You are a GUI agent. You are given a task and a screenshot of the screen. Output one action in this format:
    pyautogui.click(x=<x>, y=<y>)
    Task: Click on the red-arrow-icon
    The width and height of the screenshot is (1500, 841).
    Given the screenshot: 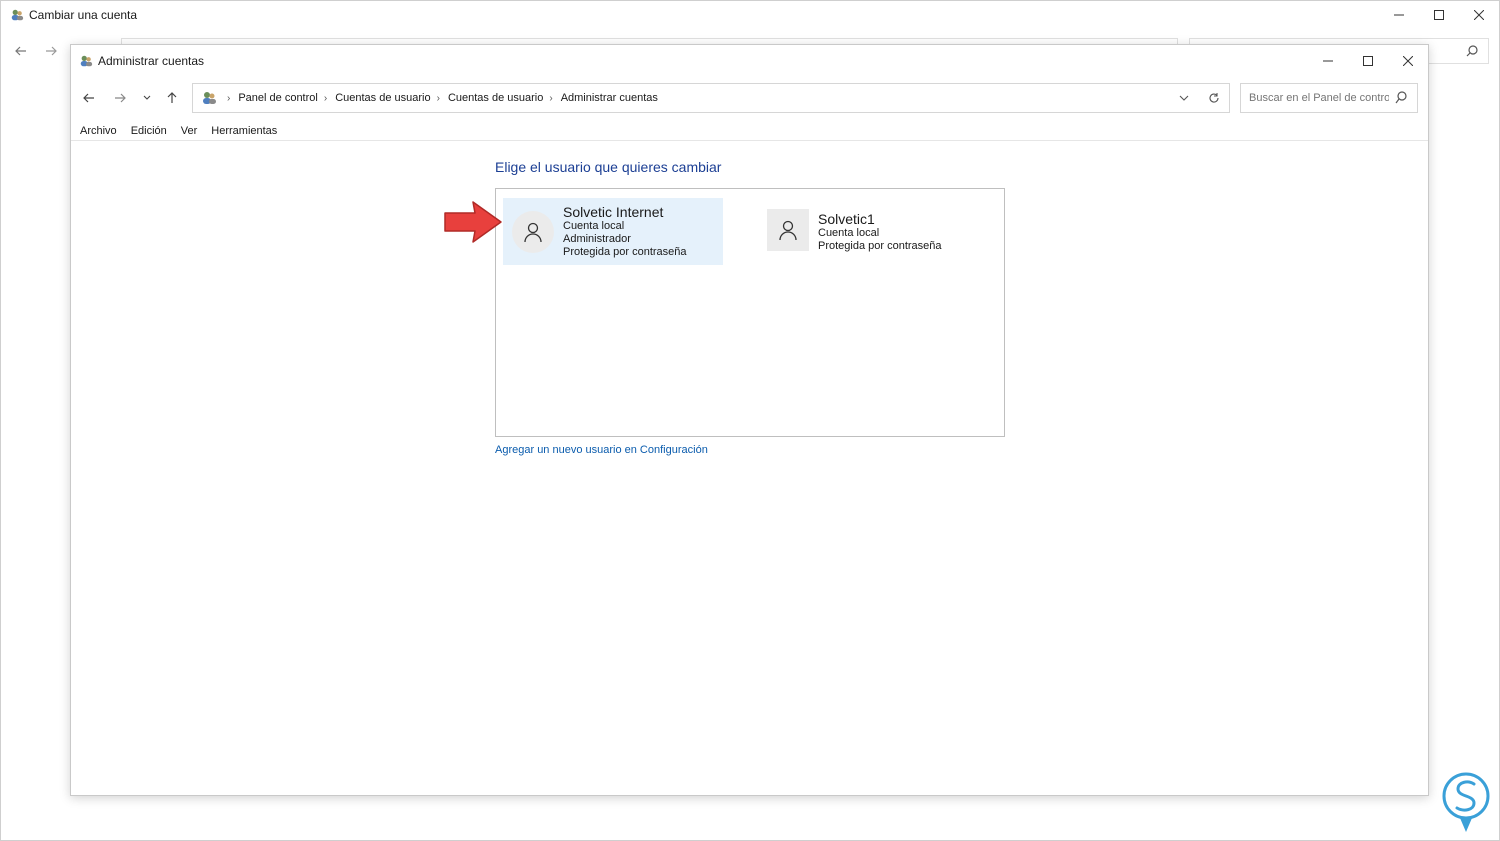 What is the action you would take?
    pyautogui.click(x=473, y=222)
    